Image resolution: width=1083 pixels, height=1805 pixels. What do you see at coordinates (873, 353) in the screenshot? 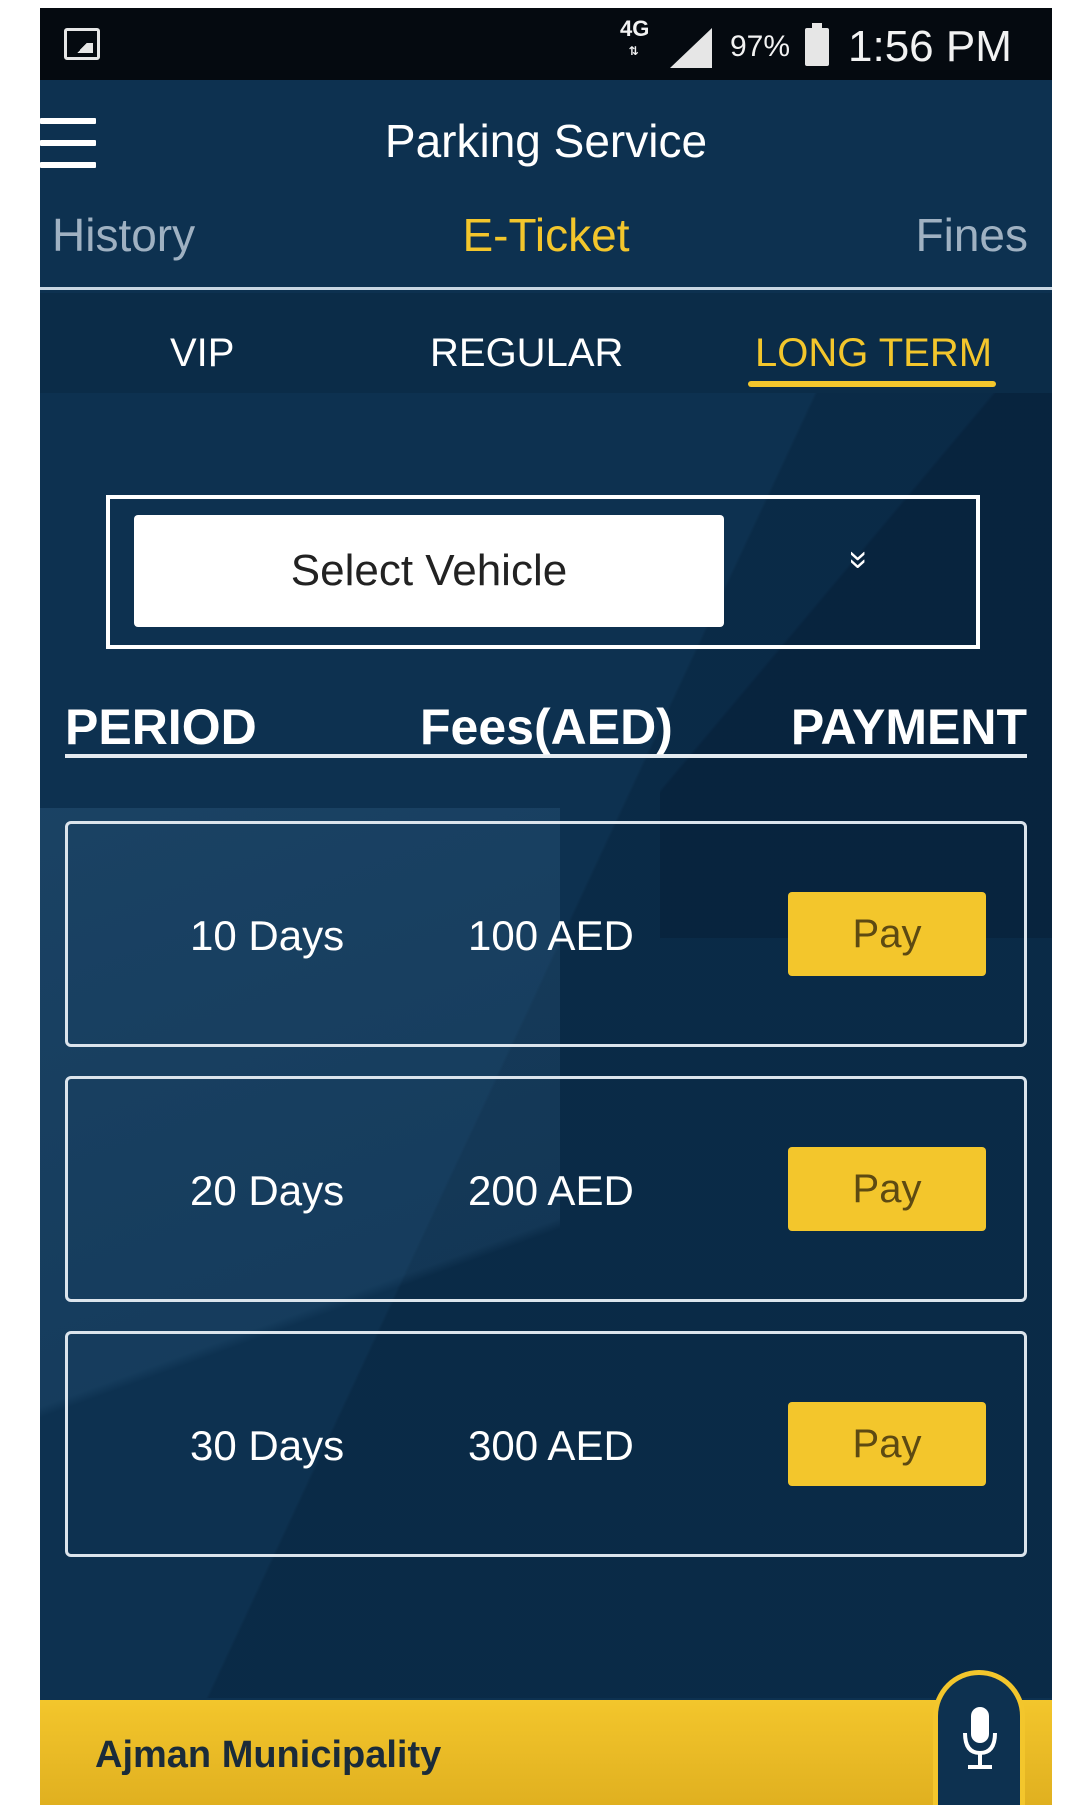
I see `tab-long-term: LONG TERM` at bounding box center [873, 353].